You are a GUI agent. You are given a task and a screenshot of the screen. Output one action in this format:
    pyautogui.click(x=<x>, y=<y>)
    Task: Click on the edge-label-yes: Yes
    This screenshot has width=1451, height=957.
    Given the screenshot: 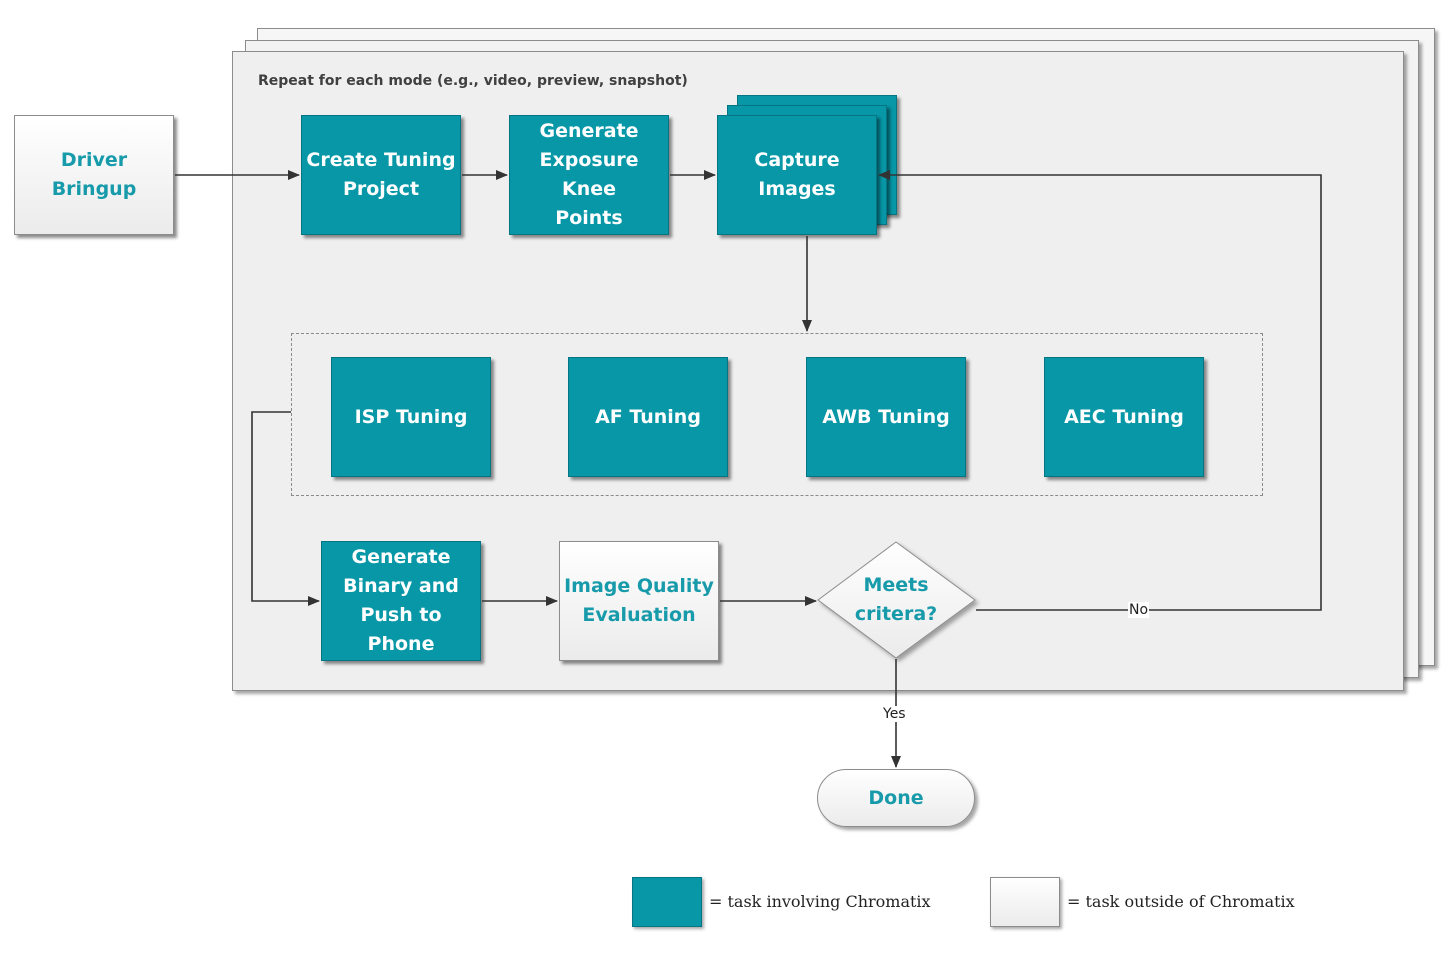 What is the action you would take?
    pyautogui.click(x=894, y=714)
    